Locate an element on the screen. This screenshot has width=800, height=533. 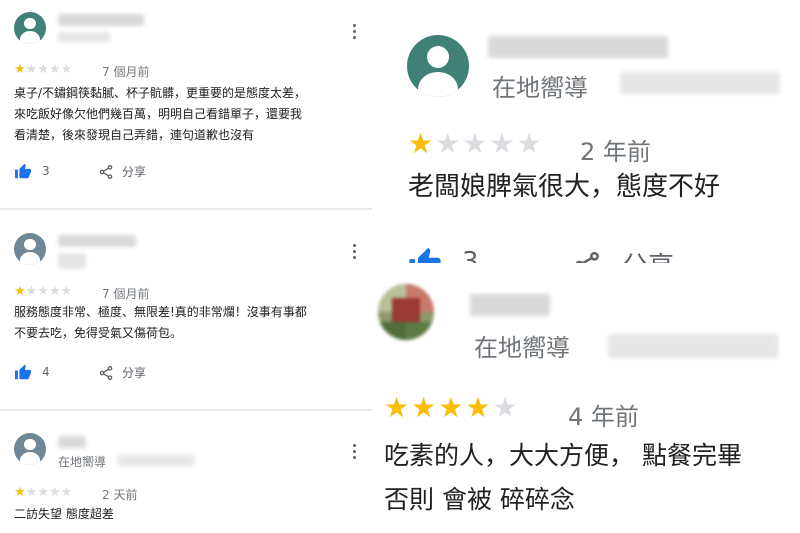
review-text-line: 不要去吃，免得受氣又傷荷包。 is located at coordinates (98, 333).